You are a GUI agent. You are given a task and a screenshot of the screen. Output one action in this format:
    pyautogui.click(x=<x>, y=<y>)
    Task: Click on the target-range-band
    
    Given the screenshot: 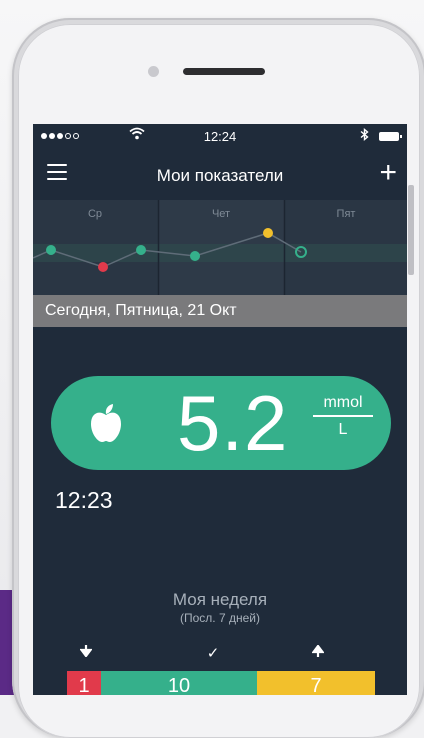 What is the action you would take?
    pyautogui.click(x=220, y=253)
    